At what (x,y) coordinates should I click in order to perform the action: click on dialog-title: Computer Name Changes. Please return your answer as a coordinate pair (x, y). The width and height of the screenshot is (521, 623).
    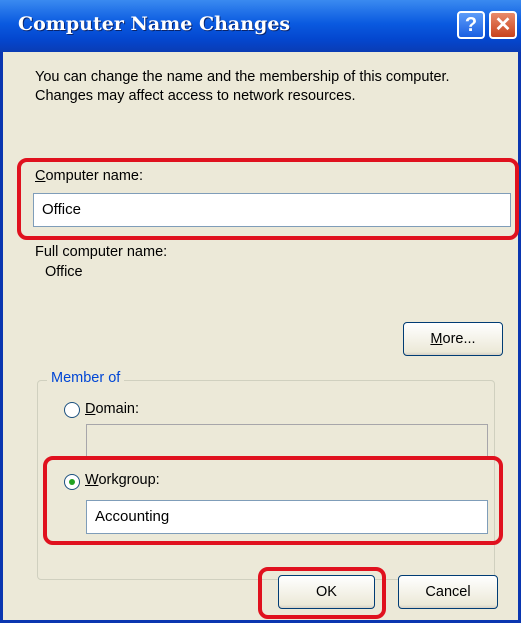
    Looking at the image, I should click on (154, 24).